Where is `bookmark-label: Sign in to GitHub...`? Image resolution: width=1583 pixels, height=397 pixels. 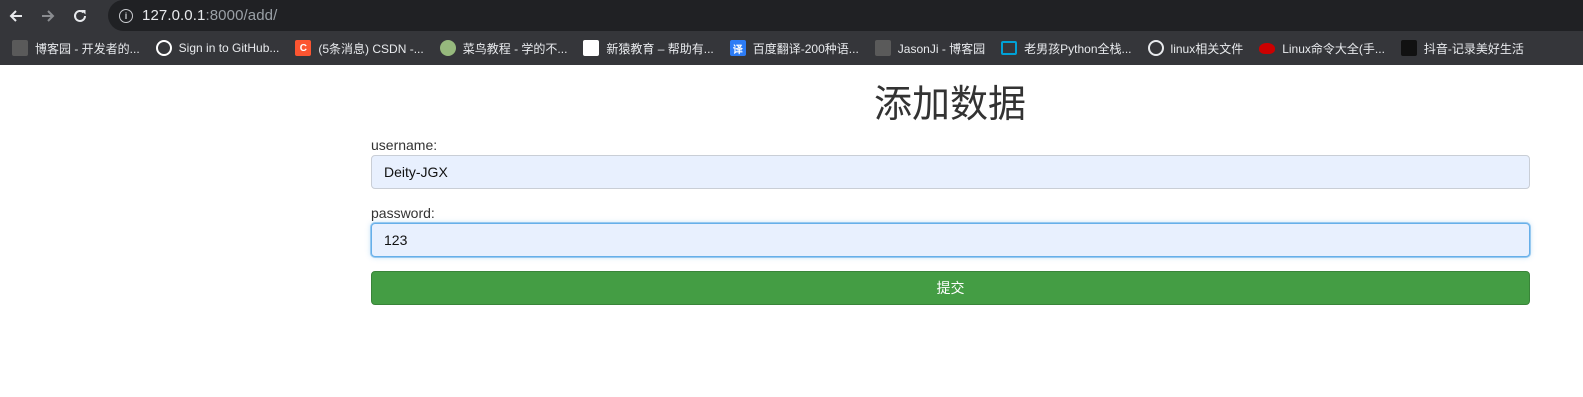
bookmark-label: Sign in to GitHub... is located at coordinates (229, 48).